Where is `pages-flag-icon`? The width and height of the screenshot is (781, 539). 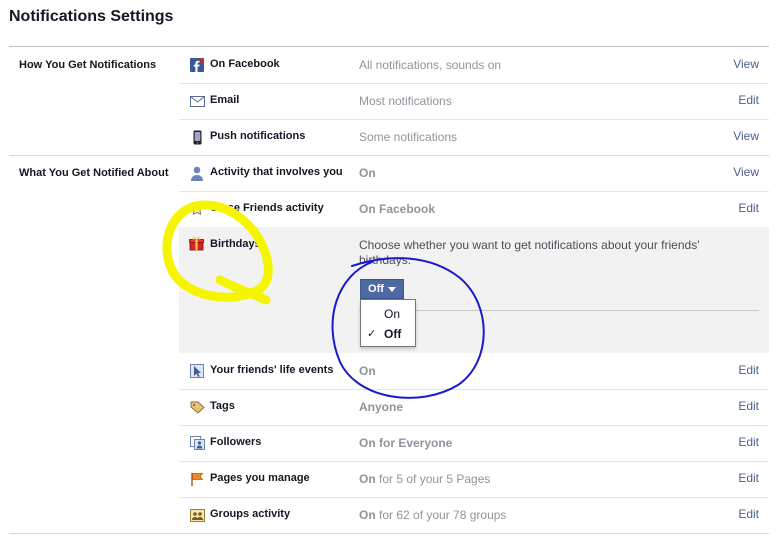
pages-flag-icon is located at coordinates (197, 479).